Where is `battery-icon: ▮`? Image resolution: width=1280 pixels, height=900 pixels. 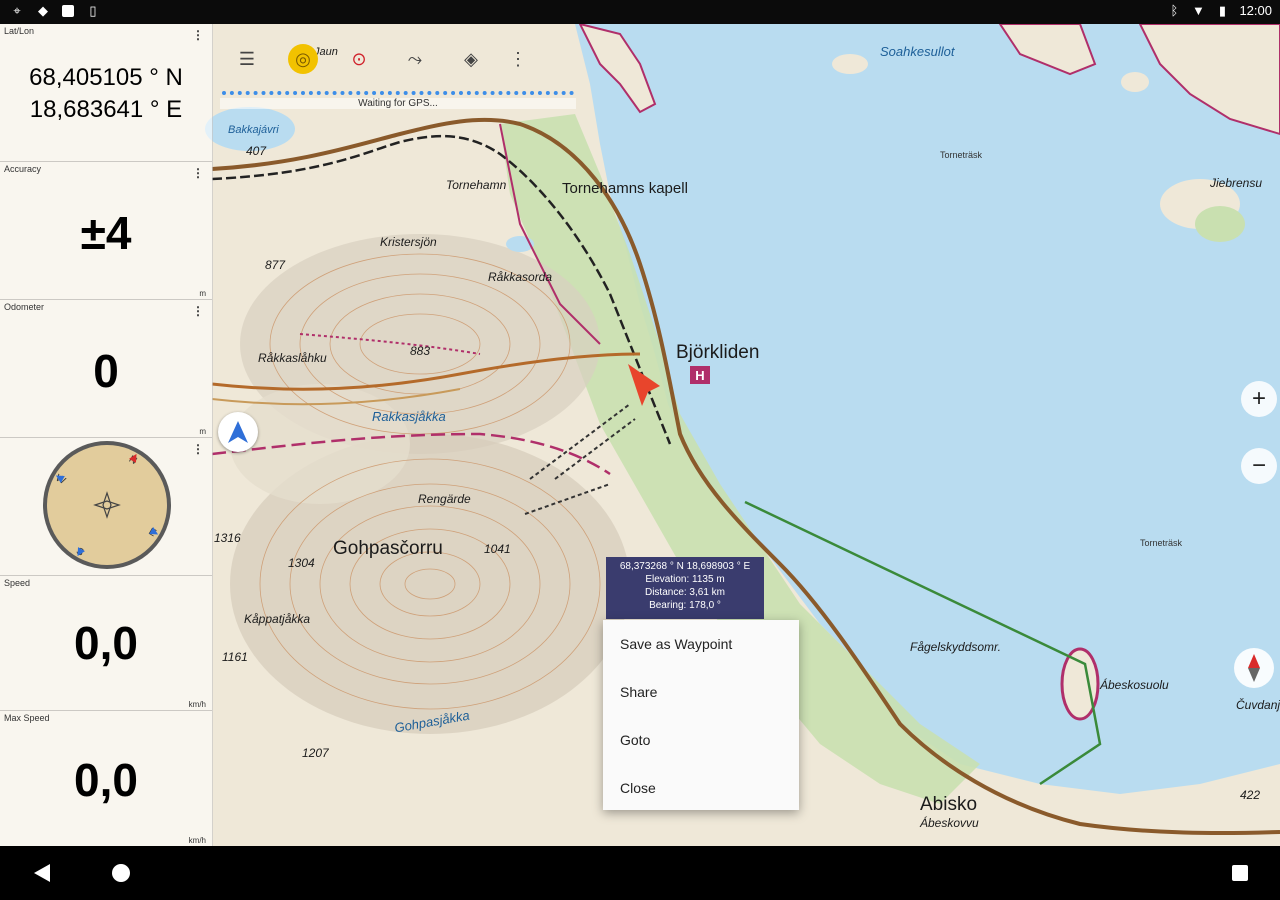
battery-icon: ▮ is located at coordinates (1222, 10).